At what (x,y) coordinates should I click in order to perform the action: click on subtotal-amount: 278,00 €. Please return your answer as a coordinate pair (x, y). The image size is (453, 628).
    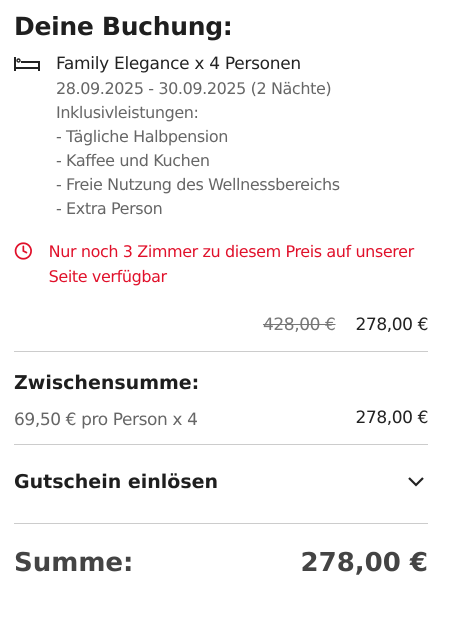
    Looking at the image, I should click on (391, 419).